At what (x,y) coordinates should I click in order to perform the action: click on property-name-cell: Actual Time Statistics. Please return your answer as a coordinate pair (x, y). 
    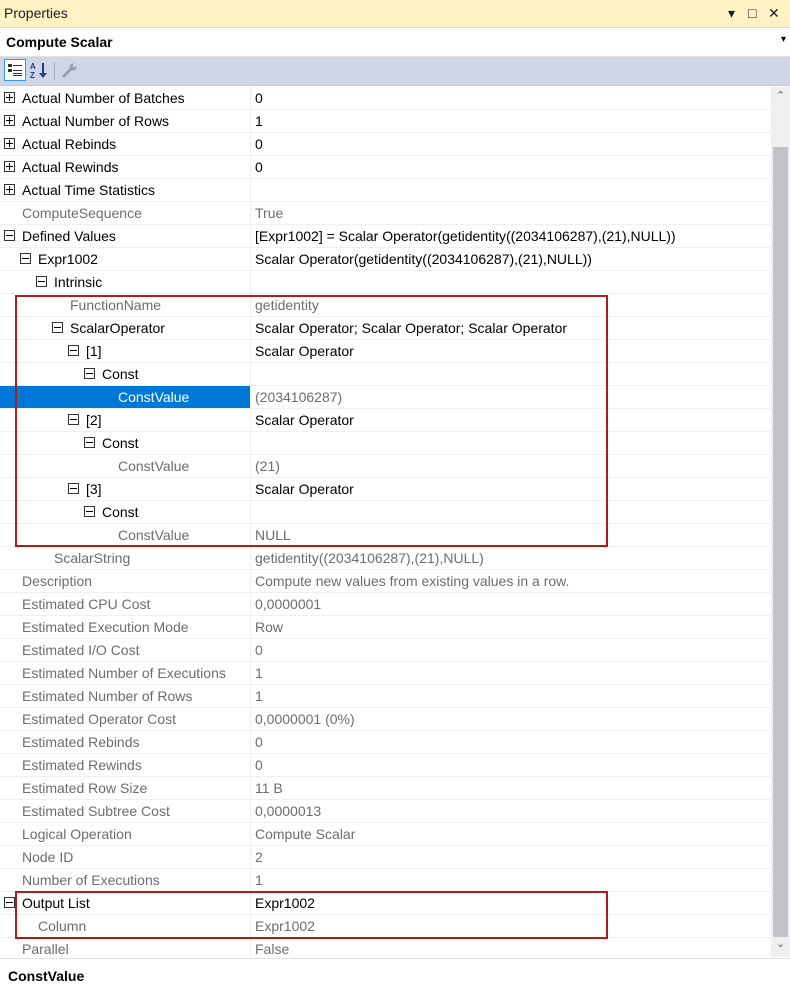
    Looking at the image, I should click on (125, 190).